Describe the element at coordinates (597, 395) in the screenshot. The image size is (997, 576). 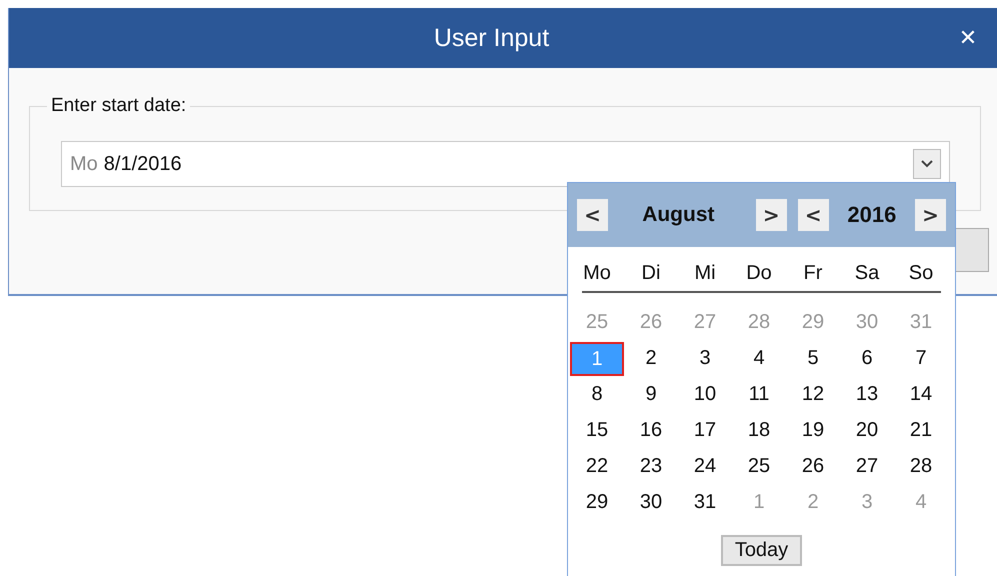
I see `calendar-day: 8` at that location.